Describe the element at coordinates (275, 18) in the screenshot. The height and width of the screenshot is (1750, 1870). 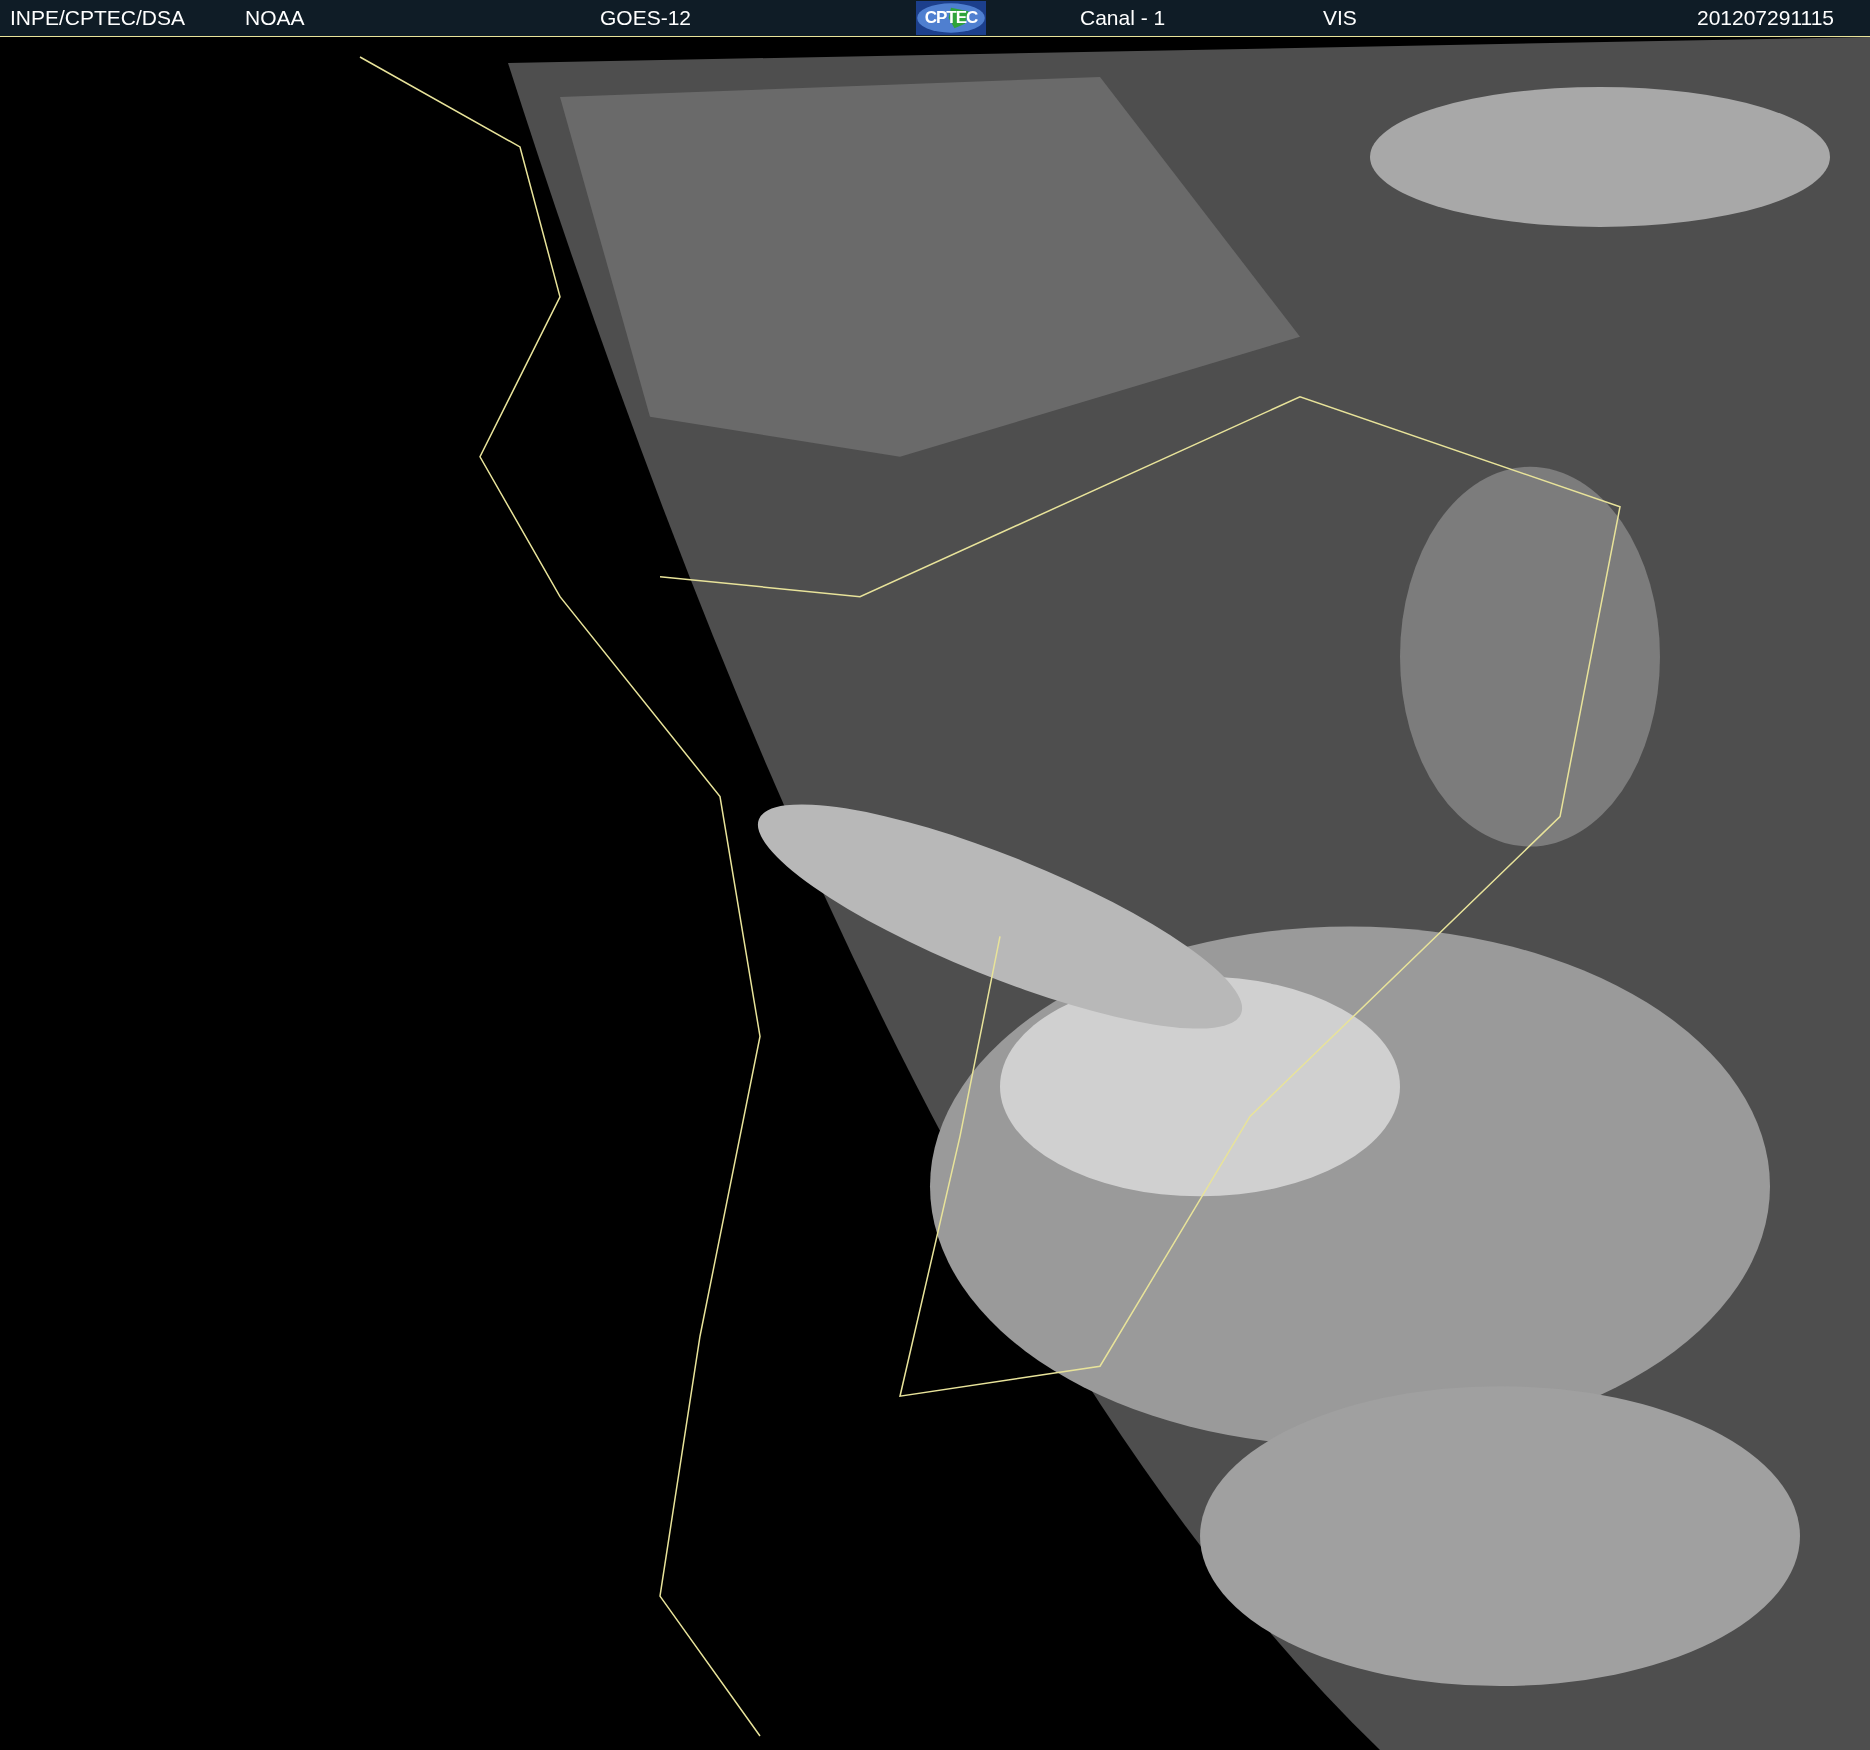
I see `header-label: NOAA` at that location.